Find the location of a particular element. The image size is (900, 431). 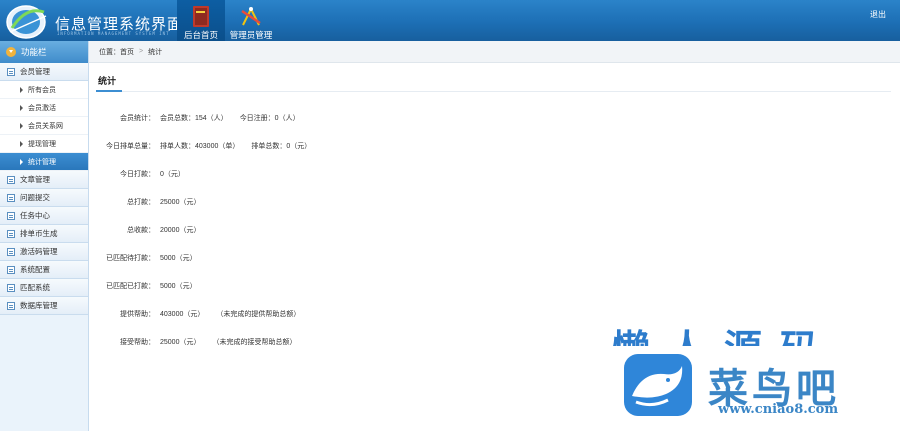

stat-label: 总收款： is located at coordinates (141, 230).